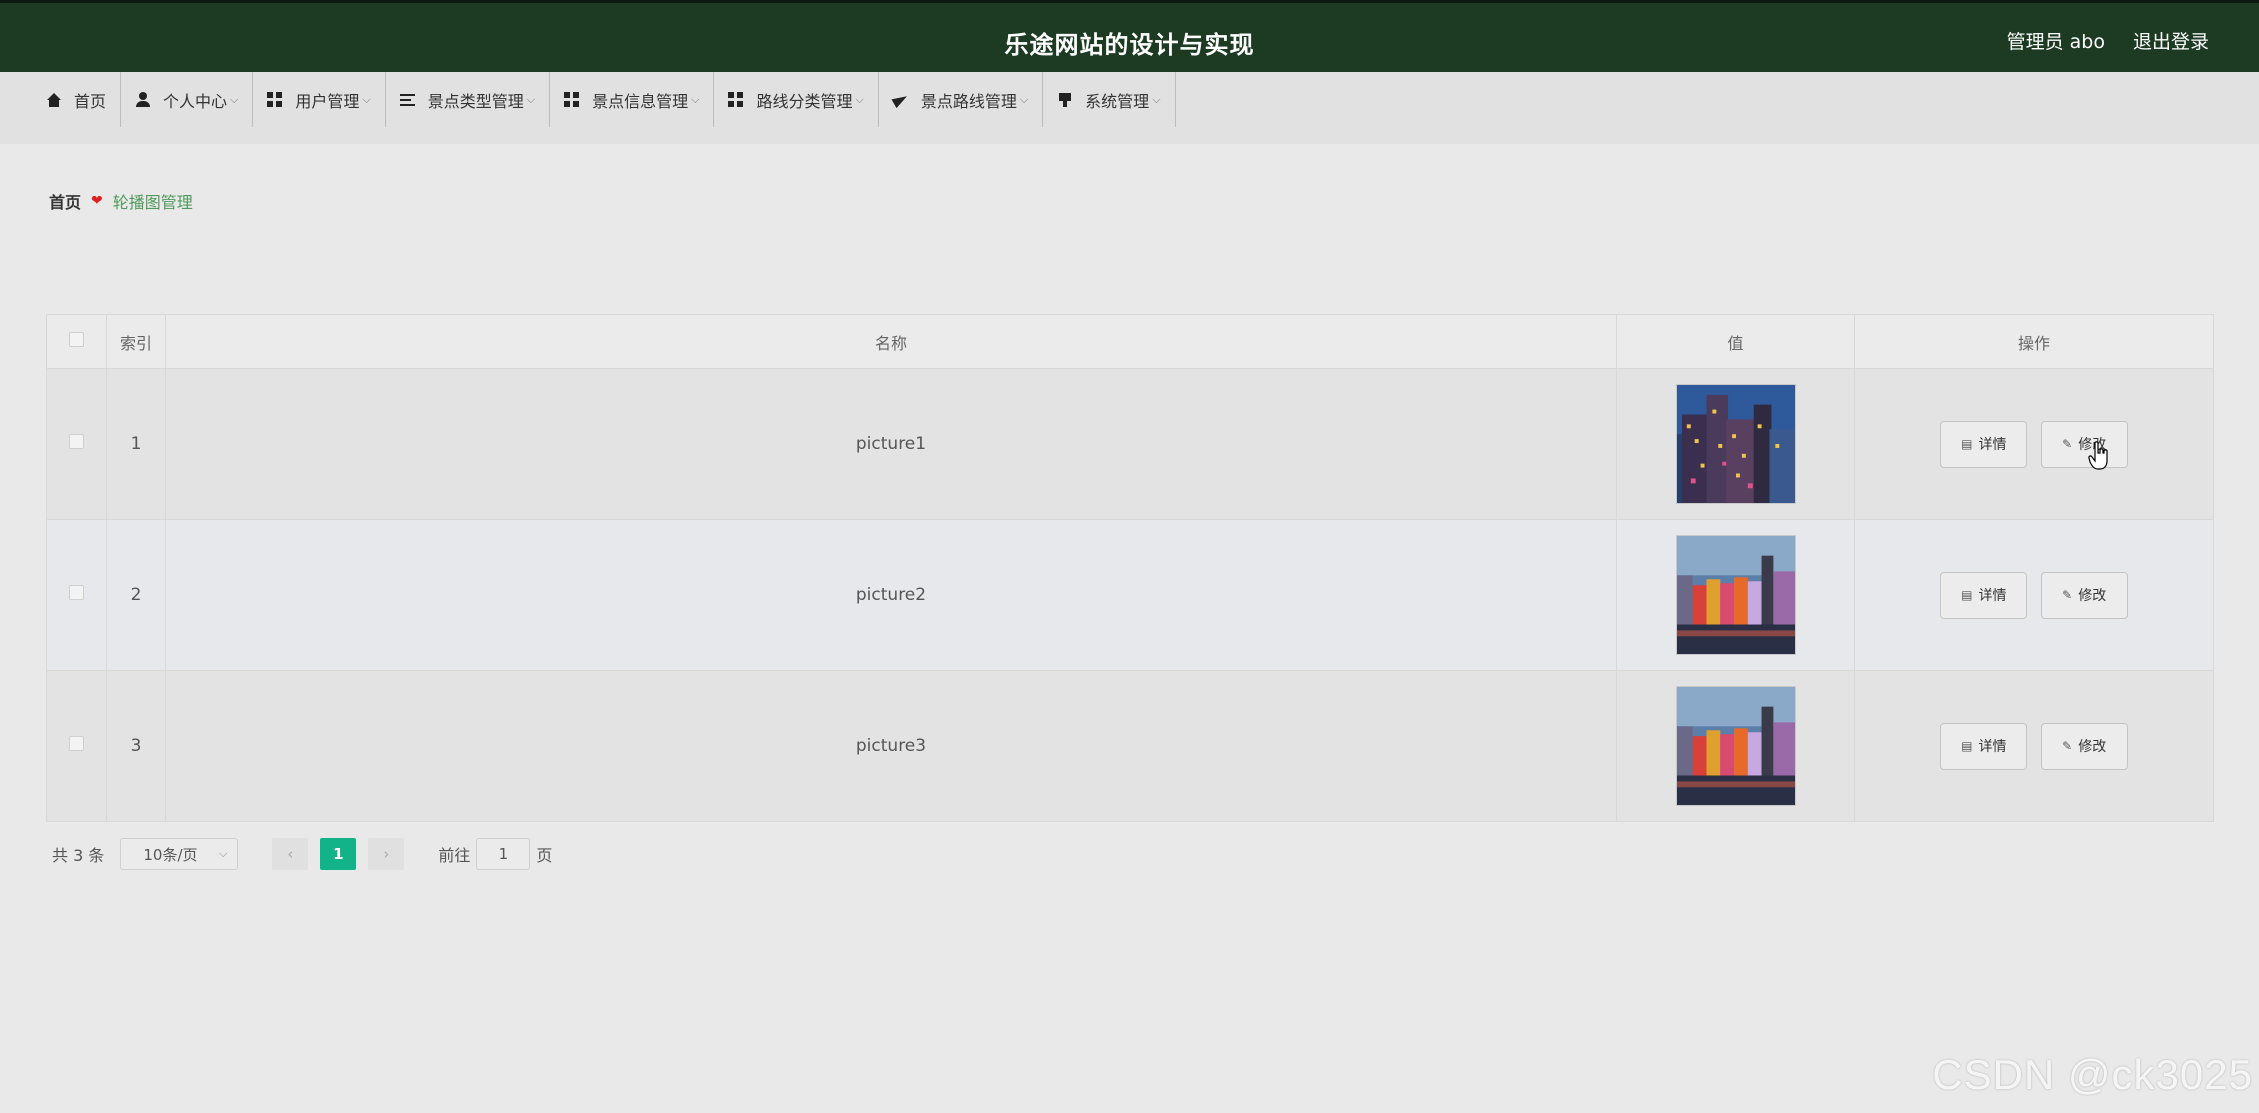  I want to click on table-row: 1 picture1 ▤ 详情 ✎ 修改, so click(1130, 444).